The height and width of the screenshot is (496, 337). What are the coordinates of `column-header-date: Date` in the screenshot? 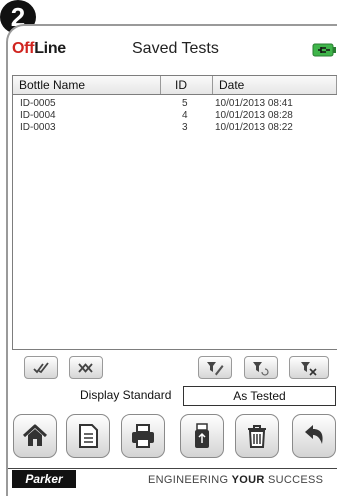 It's located at (275, 85).